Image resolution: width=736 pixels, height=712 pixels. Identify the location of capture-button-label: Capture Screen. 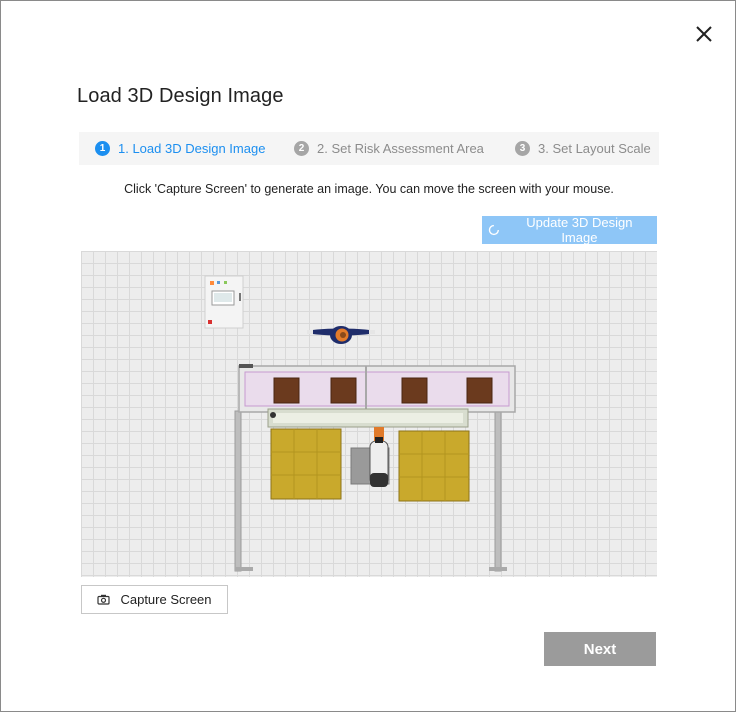
(166, 599).